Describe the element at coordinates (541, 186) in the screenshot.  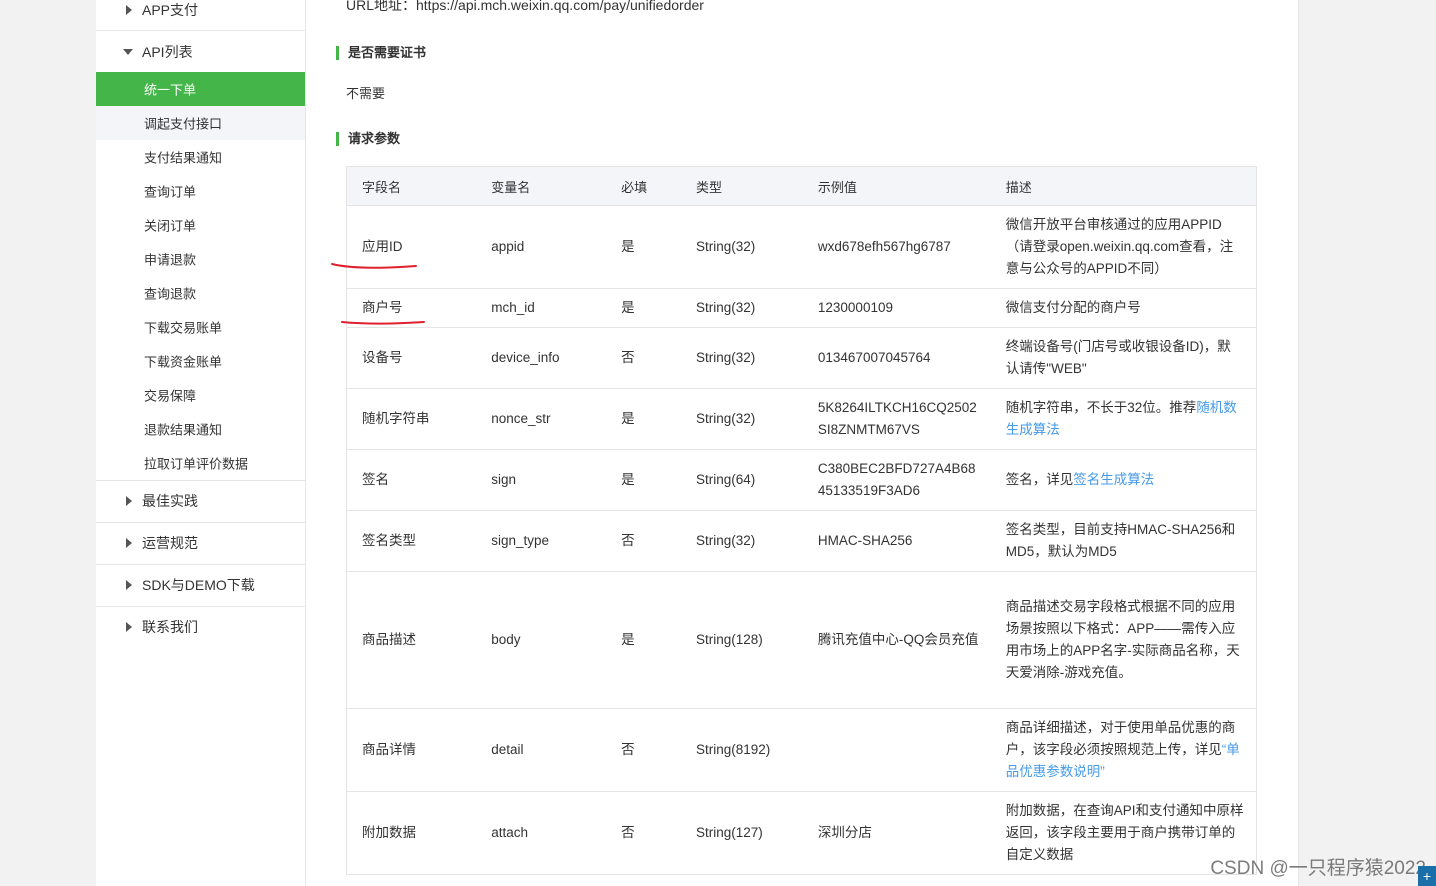
I see `header-variable: 变量名` at that location.